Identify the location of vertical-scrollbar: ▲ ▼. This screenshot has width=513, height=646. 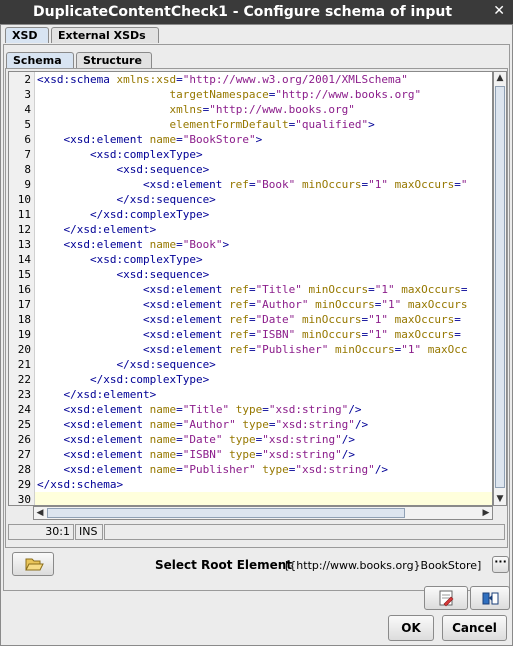
(500, 288).